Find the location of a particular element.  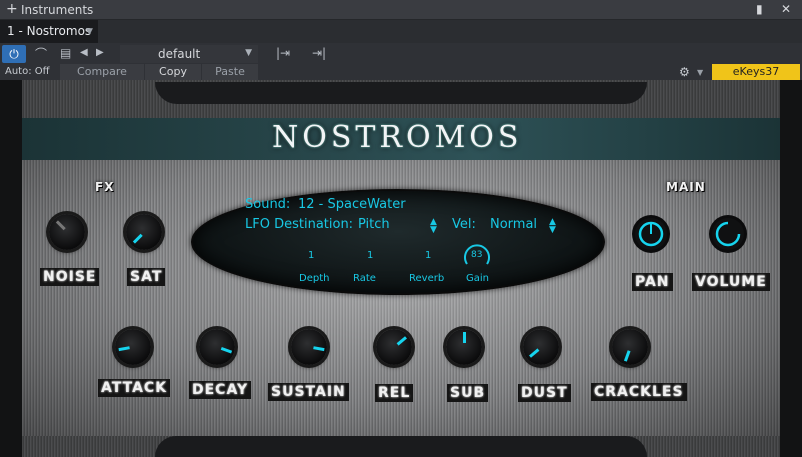

lfo-label: LFO Destination: is located at coordinates (299, 224).